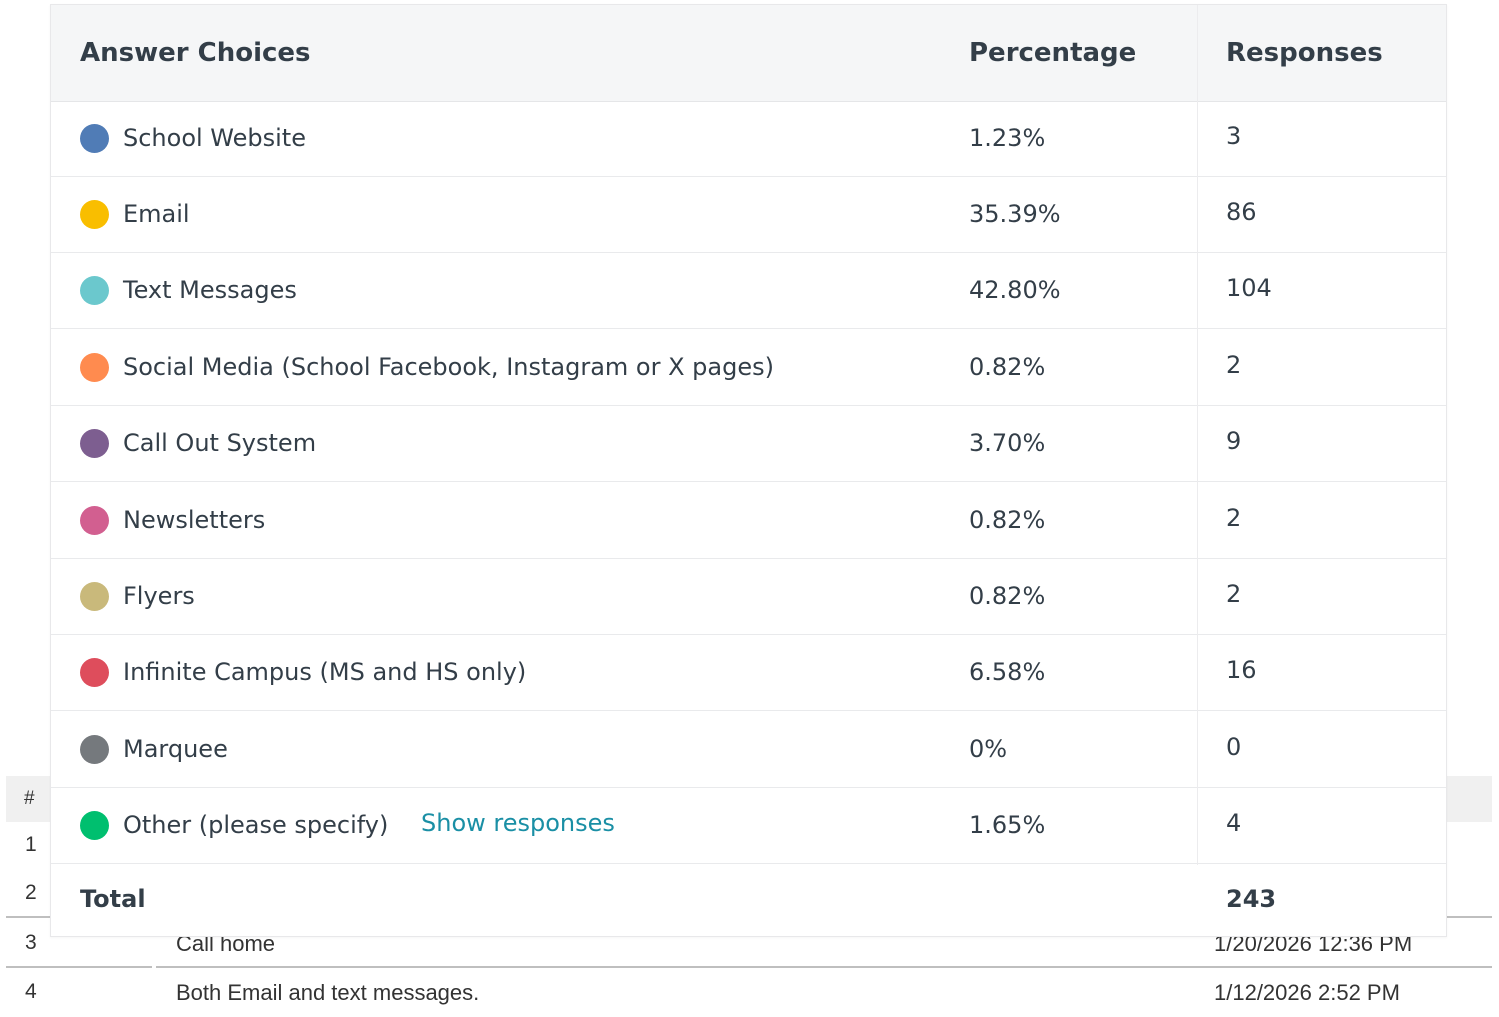  What do you see at coordinates (1007, 825) in the screenshot?
I see `answer-percentage: 1.65%` at bounding box center [1007, 825].